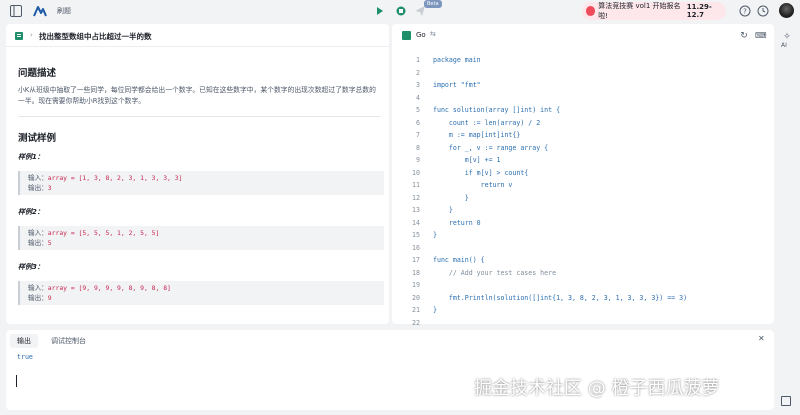 This screenshot has width=800, height=415. Describe the element at coordinates (406, 35) in the screenshot. I see `code-file-icon` at that location.